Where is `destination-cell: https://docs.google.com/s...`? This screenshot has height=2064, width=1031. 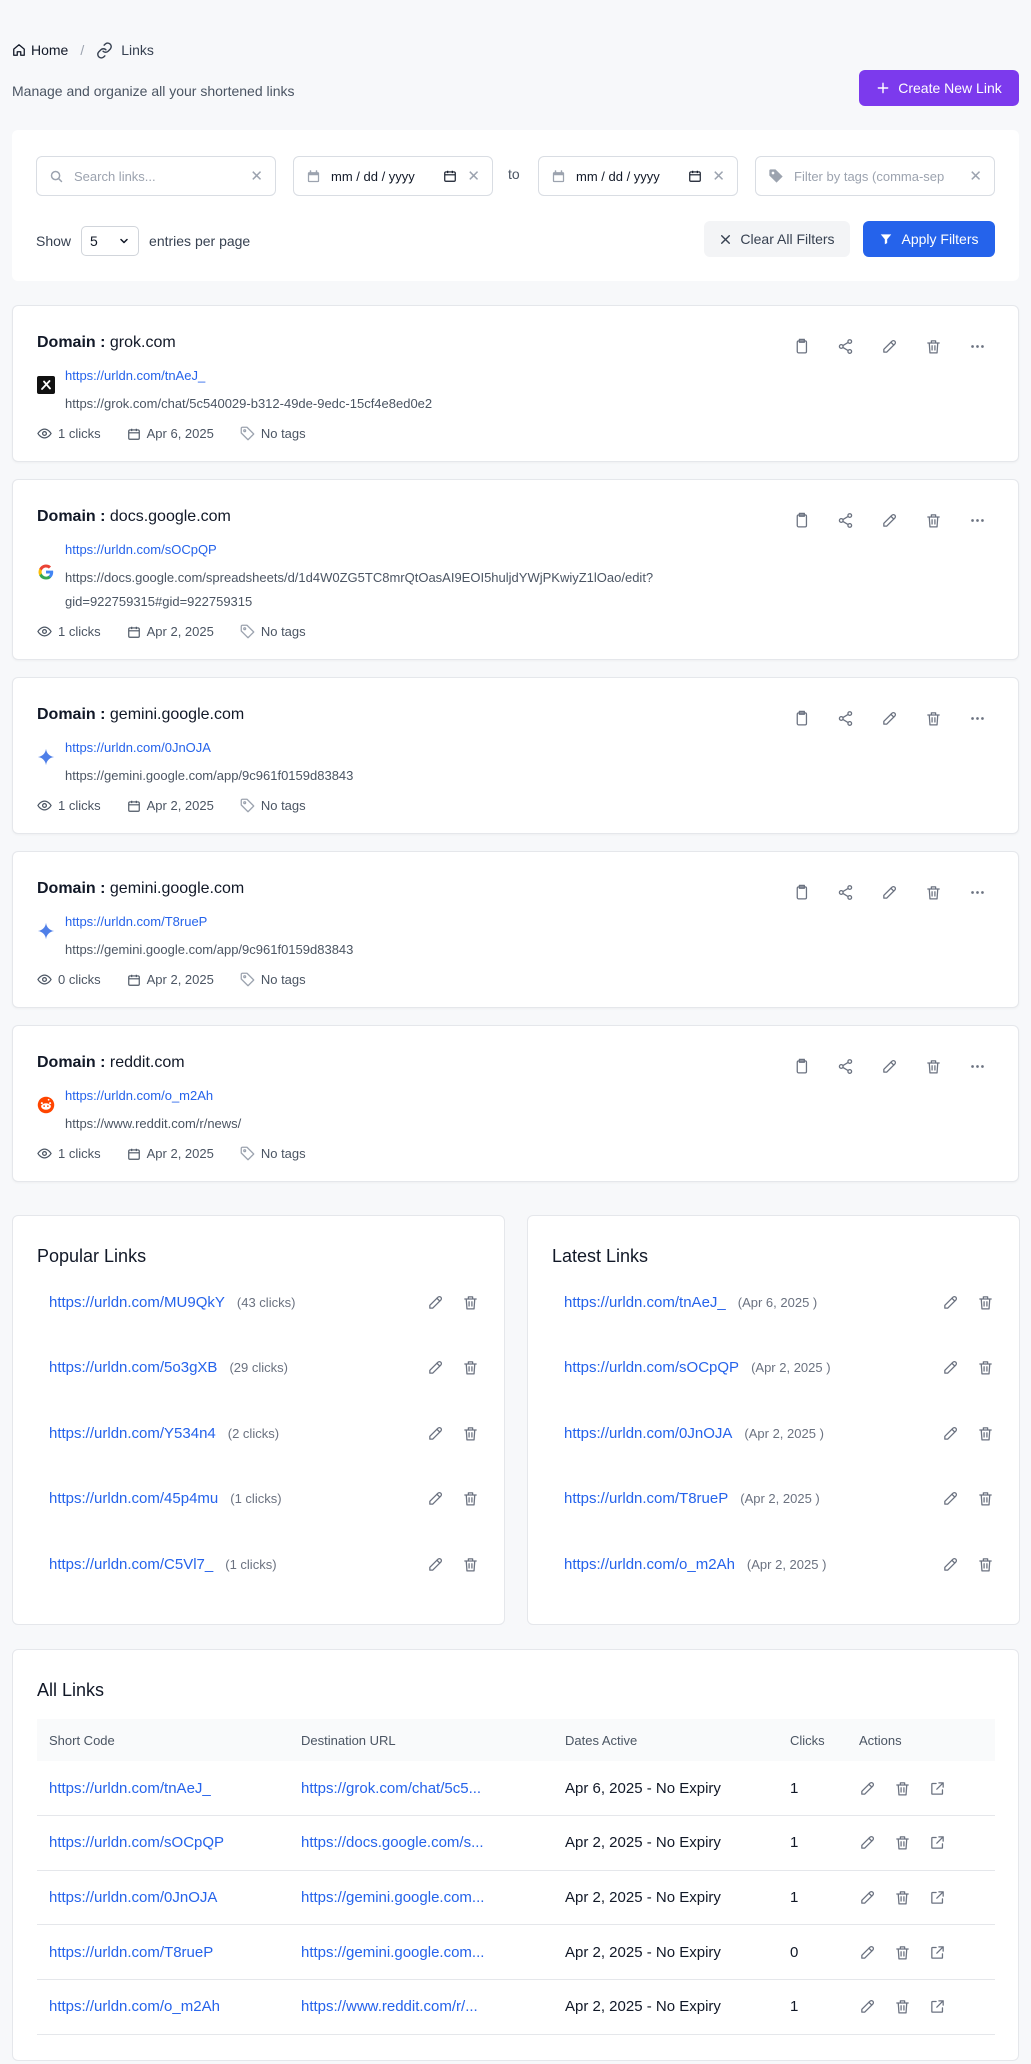 destination-cell: https://docs.google.com/s... is located at coordinates (392, 1842).